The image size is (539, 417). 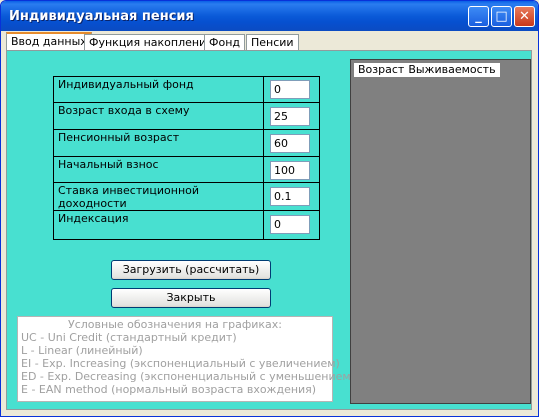 What do you see at coordinates (224, 42) in the screenshot?
I see `tab-fund: Фонд` at bounding box center [224, 42].